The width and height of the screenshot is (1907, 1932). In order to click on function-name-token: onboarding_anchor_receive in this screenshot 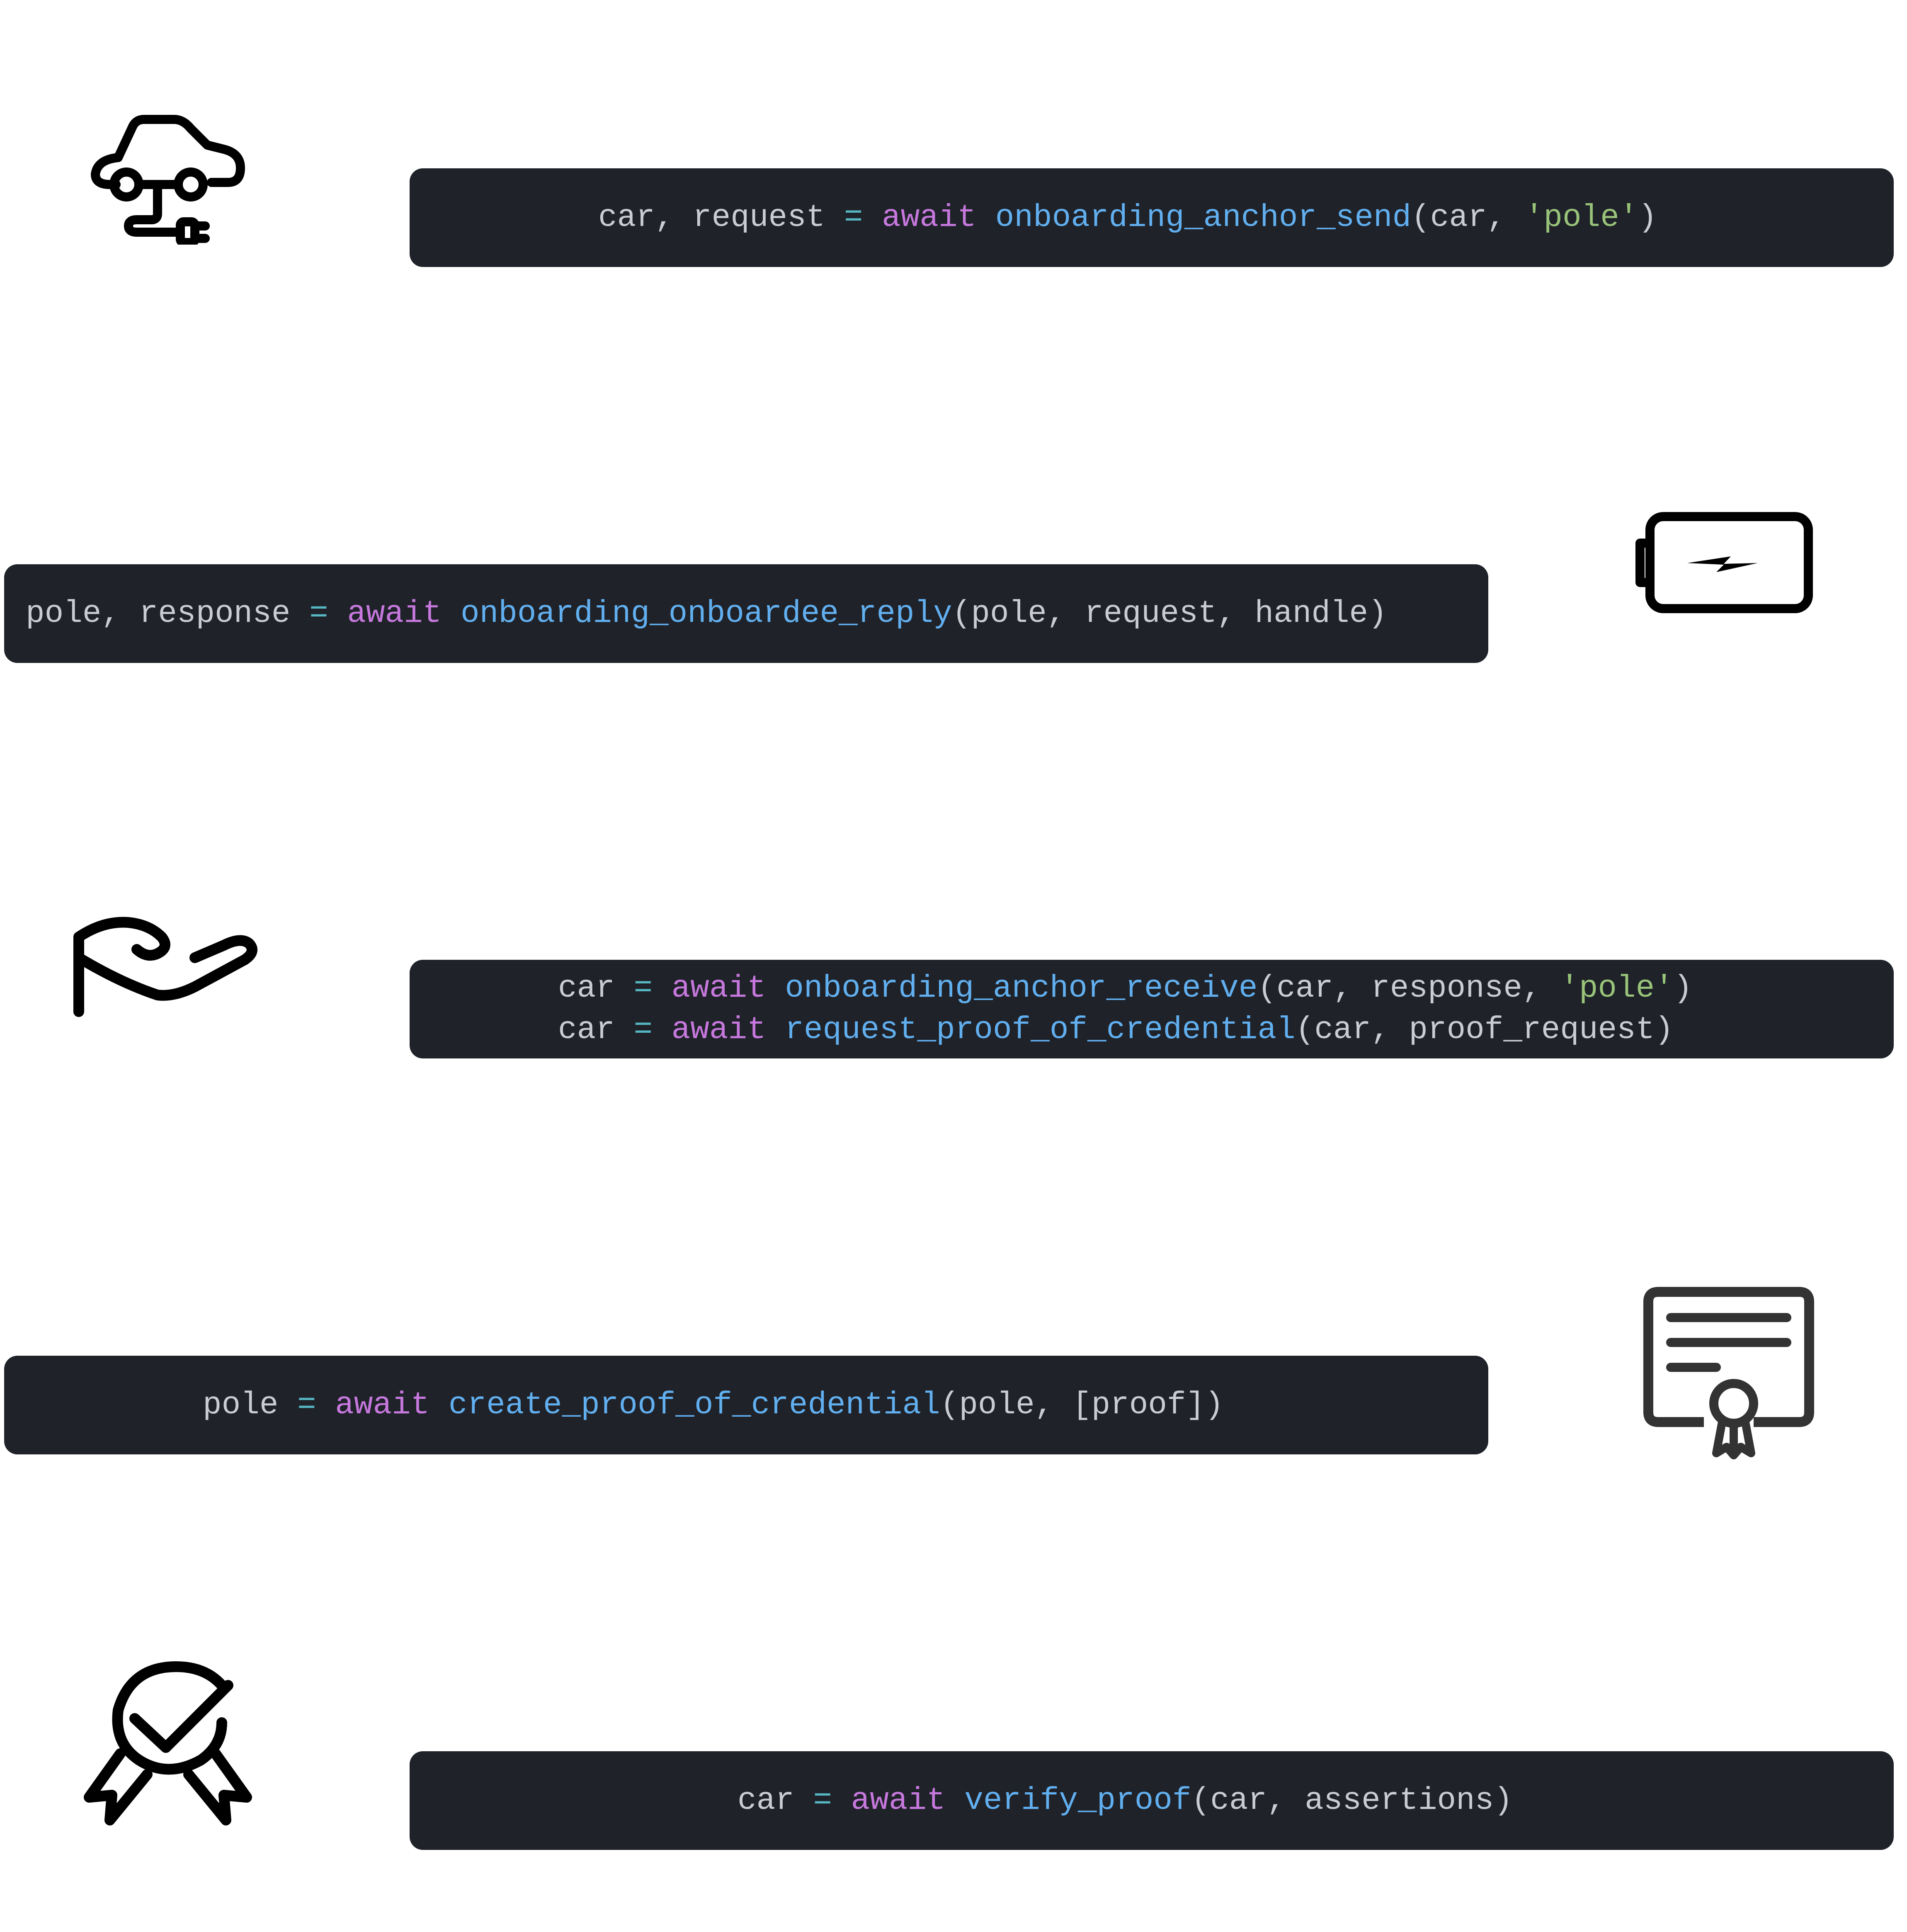, I will do `click(1021, 988)`.